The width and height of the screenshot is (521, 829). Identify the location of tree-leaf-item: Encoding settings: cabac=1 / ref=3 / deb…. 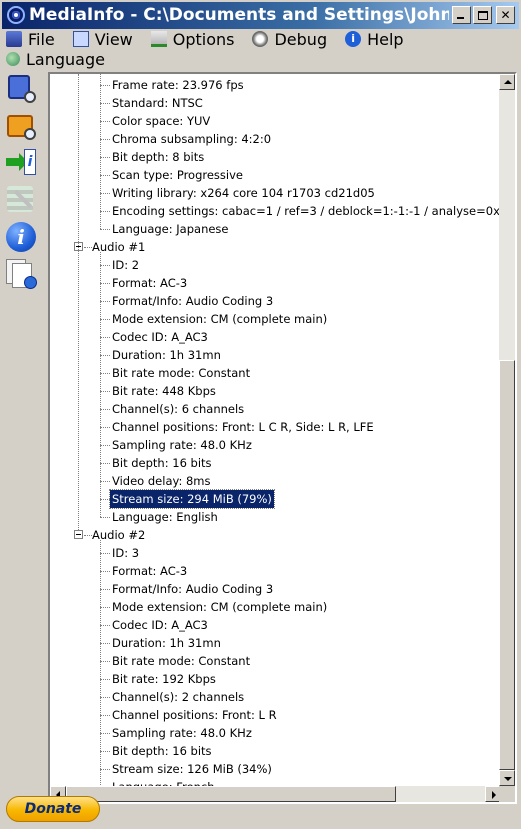
(306, 211).